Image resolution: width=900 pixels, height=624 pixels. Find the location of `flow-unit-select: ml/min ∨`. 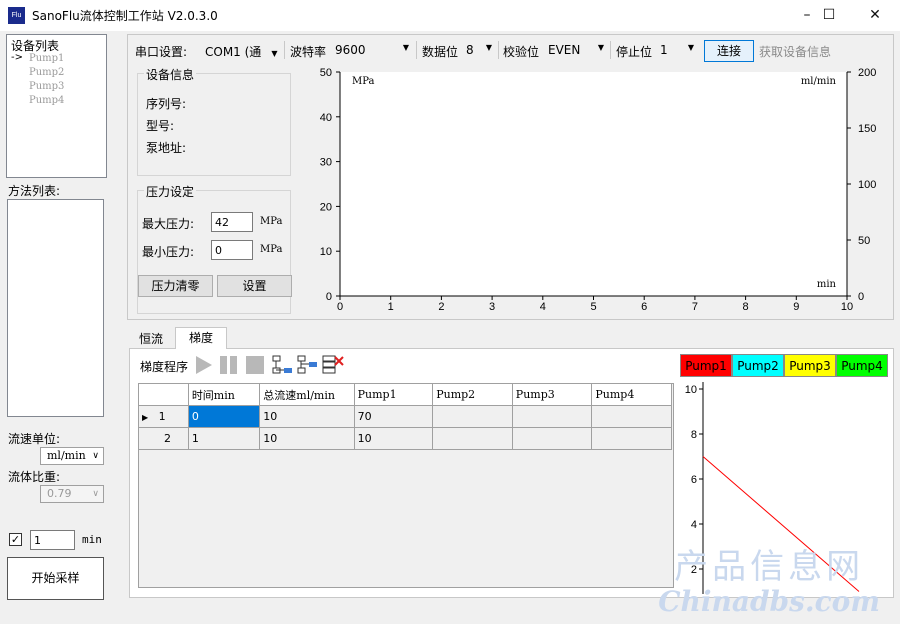

flow-unit-select: ml/min ∨ is located at coordinates (72, 456).